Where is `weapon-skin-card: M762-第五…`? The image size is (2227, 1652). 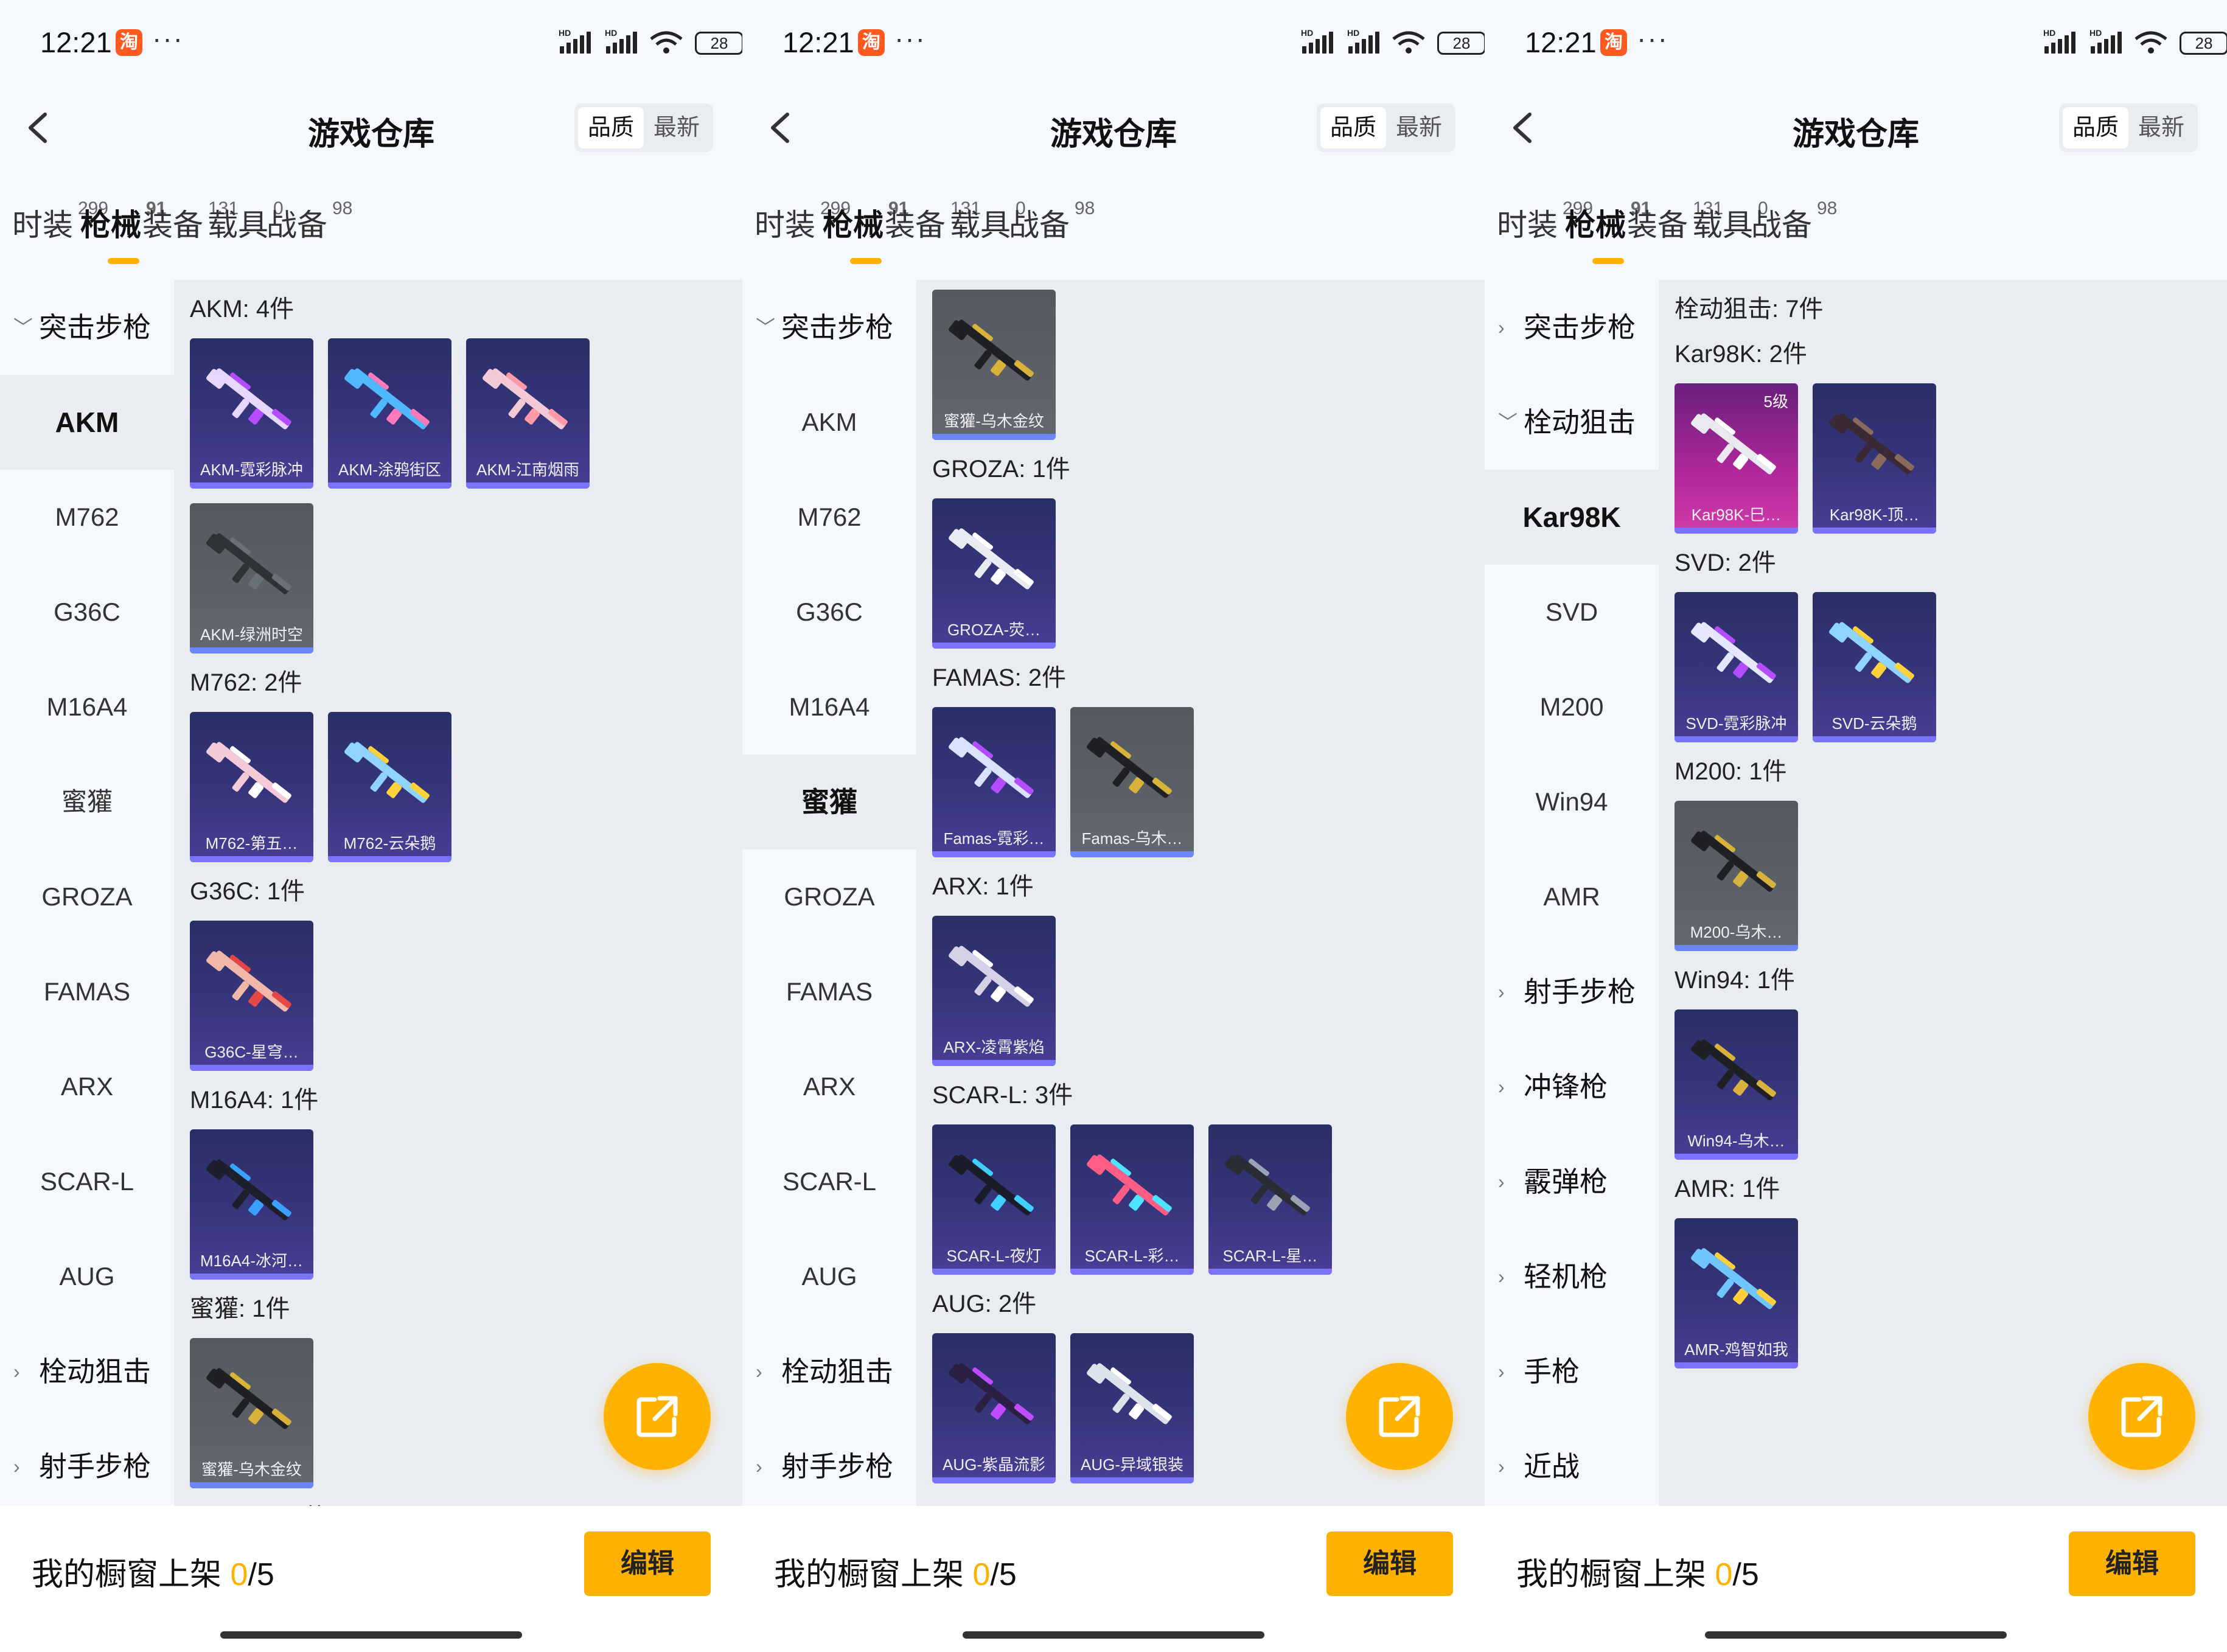 weapon-skin-card: M762-第五… is located at coordinates (252, 787).